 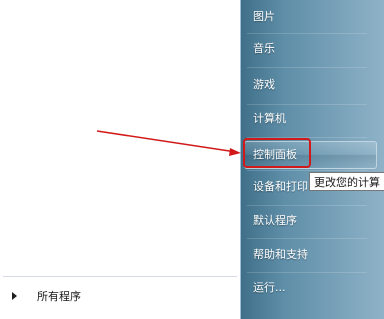 I want to click on menu-item-label: 图片, so click(x=264, y=16).